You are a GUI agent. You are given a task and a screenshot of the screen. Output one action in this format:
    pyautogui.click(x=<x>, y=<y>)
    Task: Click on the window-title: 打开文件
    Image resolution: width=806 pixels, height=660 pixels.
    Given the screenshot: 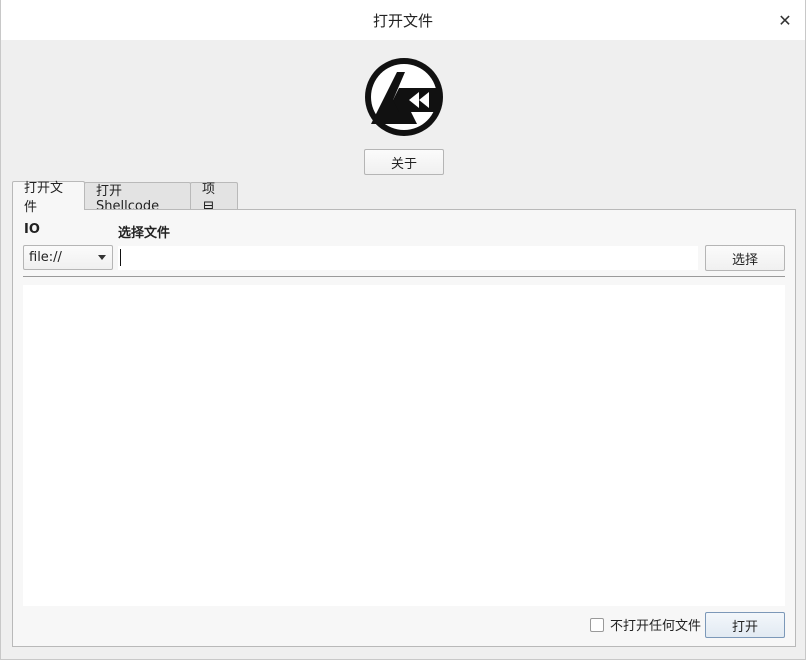 What is the action you would take?
    pyautogui.click(x=402, y=20)
    